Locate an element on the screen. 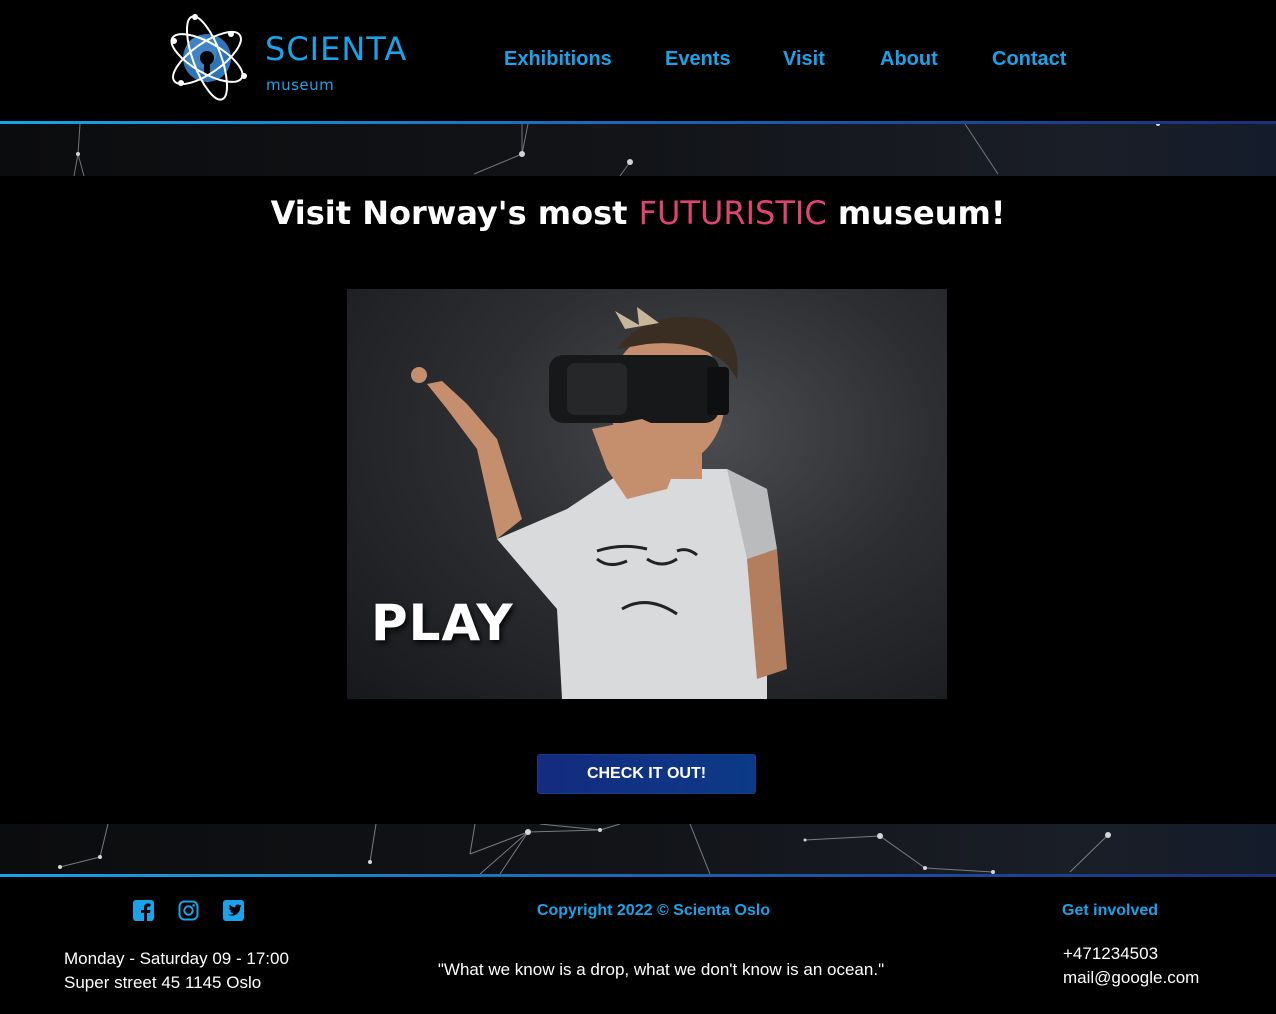  network-band-bottom is located at coordinates (638, 849).